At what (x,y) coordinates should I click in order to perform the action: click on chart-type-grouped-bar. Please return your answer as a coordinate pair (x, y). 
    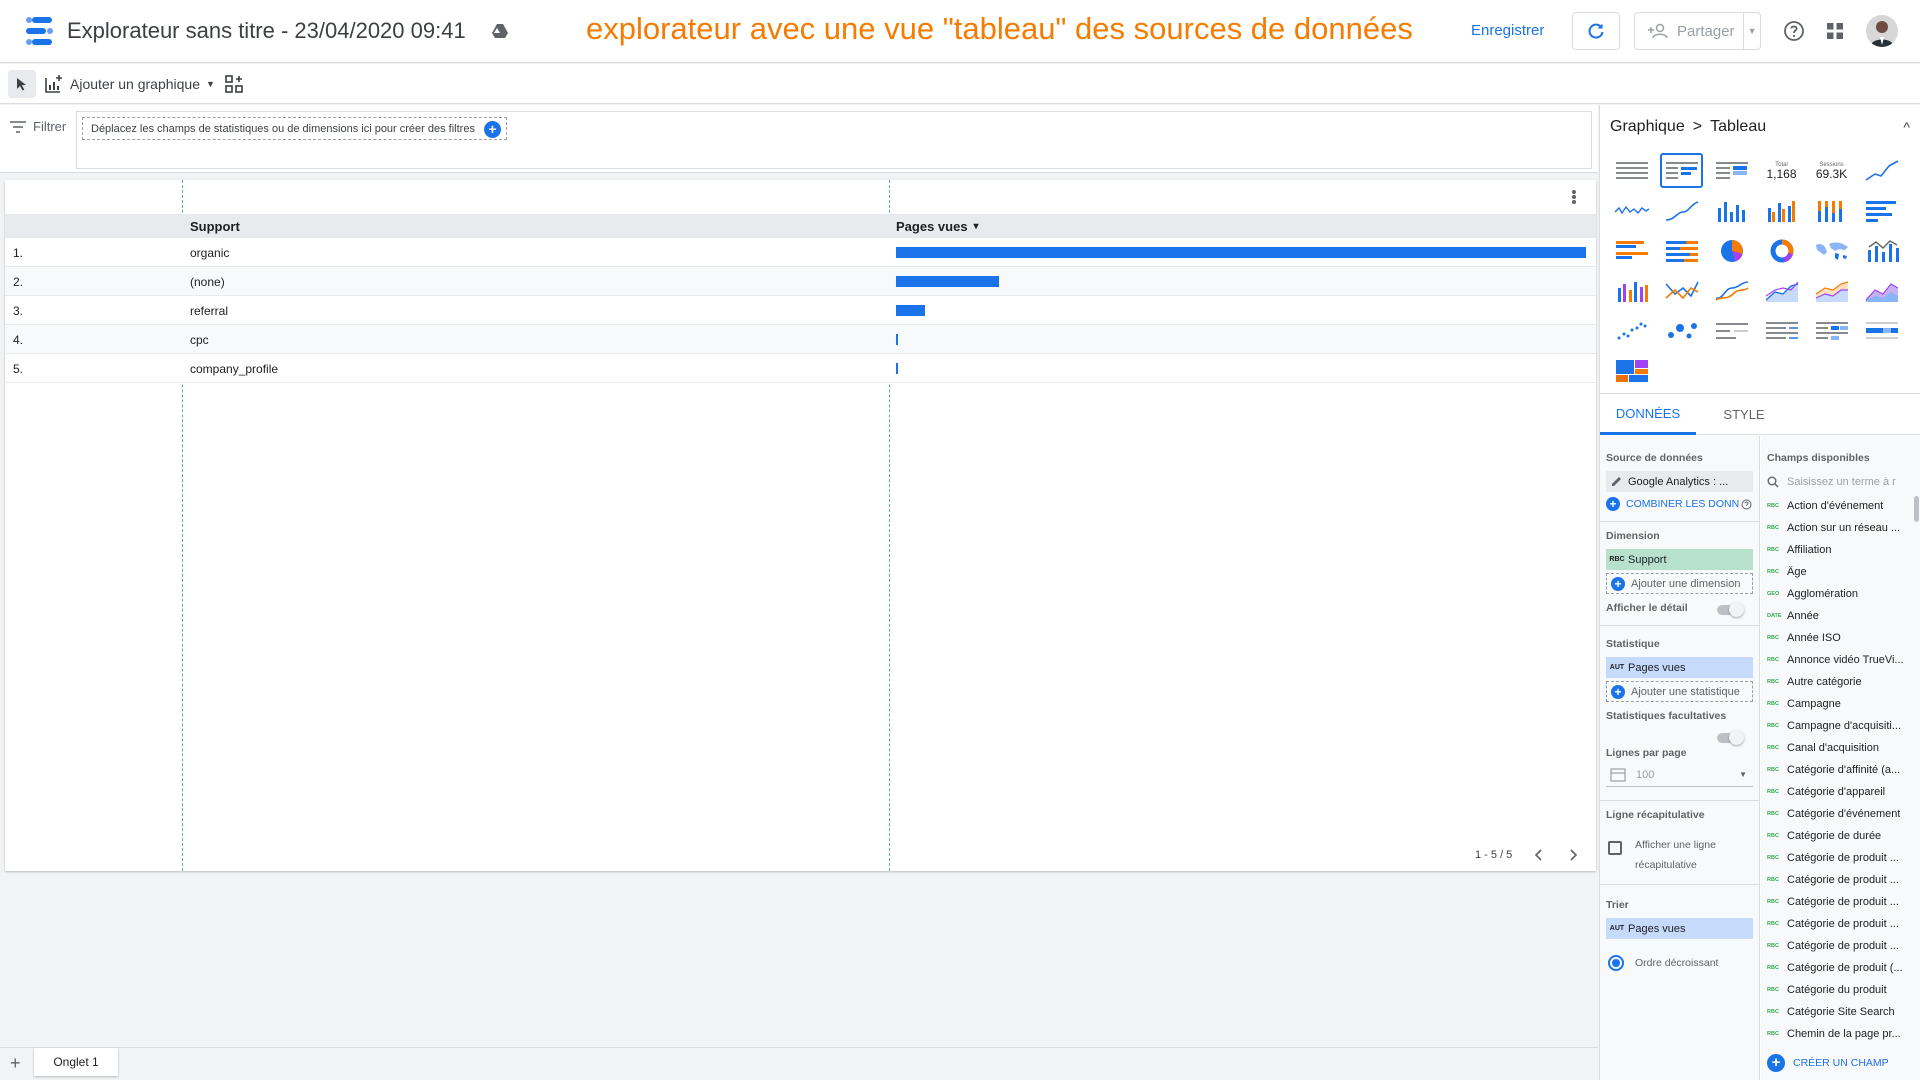
    Looking at the image, I should click on (1631, 250).